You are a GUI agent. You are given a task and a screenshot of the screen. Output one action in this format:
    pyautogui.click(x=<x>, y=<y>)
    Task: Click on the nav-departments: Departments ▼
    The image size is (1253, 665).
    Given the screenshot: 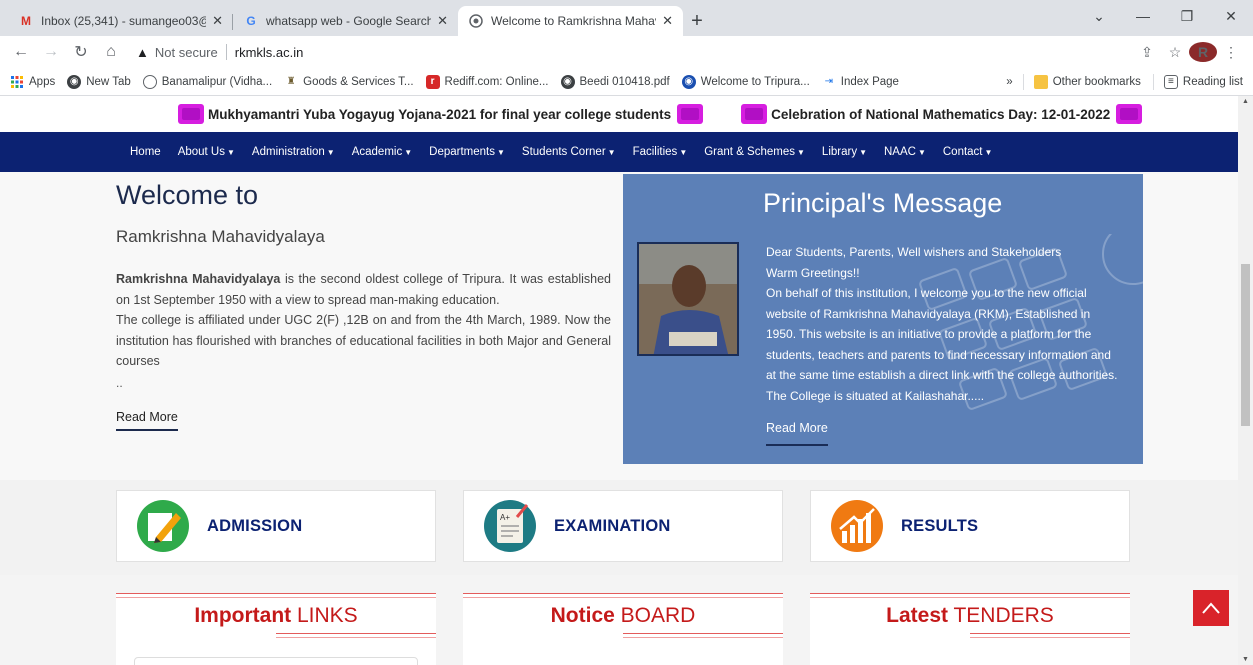 What is the action you would take?
    pyautogui.click(x=467, y=152)
    